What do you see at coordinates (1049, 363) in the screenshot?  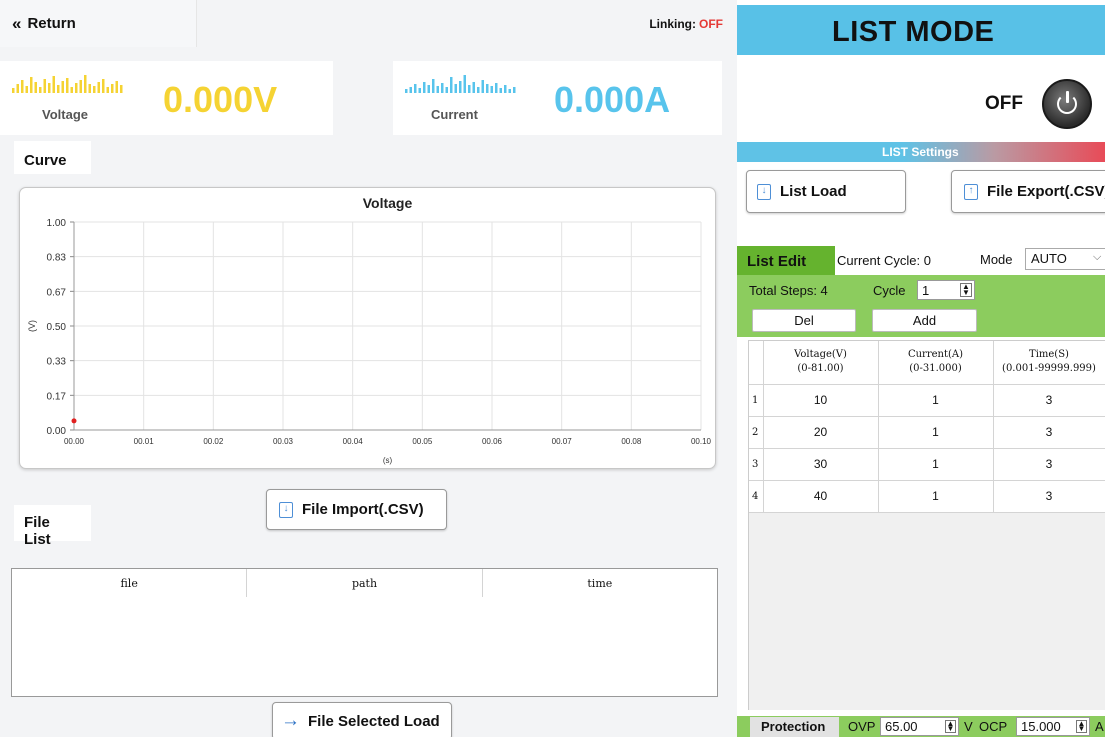 I see `time-col-header: Time(S) (0.001-99999.999)` at bounding box center [1049, 363].